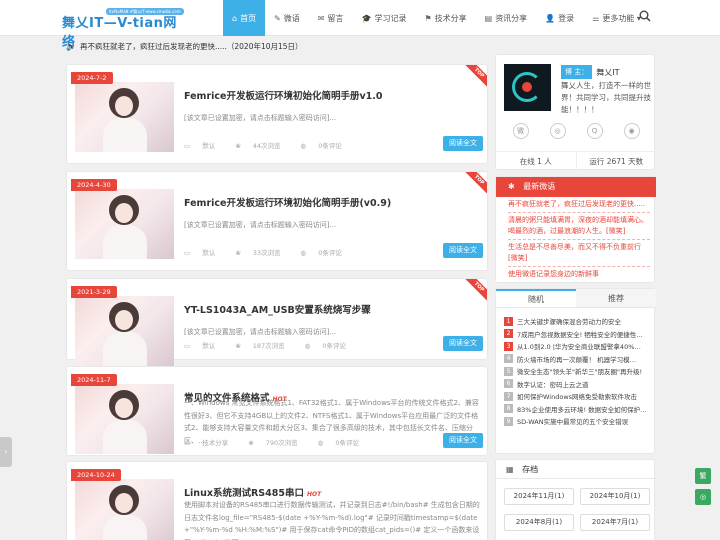 The width and height of the screenshot is (720, 540). Describe the element at coordinates (331, 18) in the screenshot. I see `nav-item-message: ✉ 留言` at that location.